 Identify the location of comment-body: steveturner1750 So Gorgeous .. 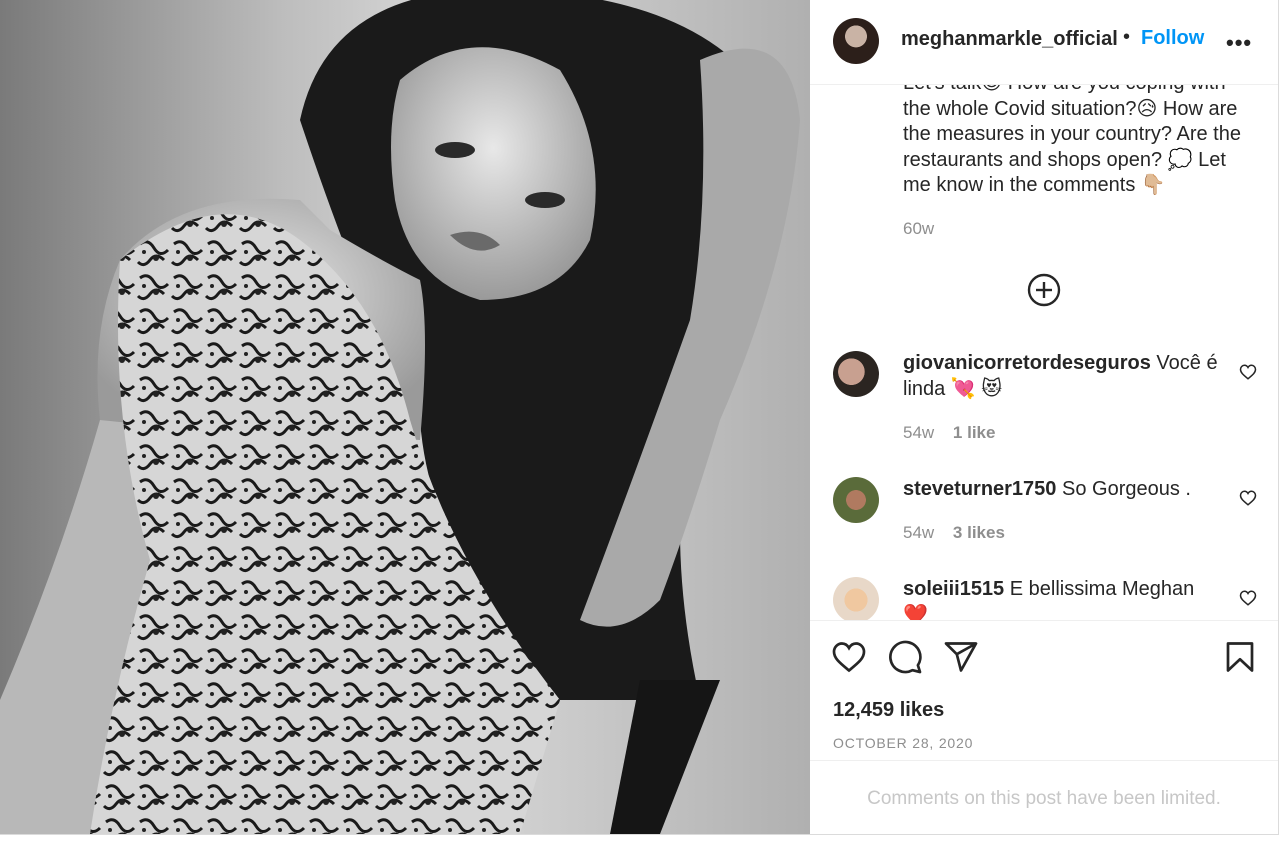
(1063, 490).